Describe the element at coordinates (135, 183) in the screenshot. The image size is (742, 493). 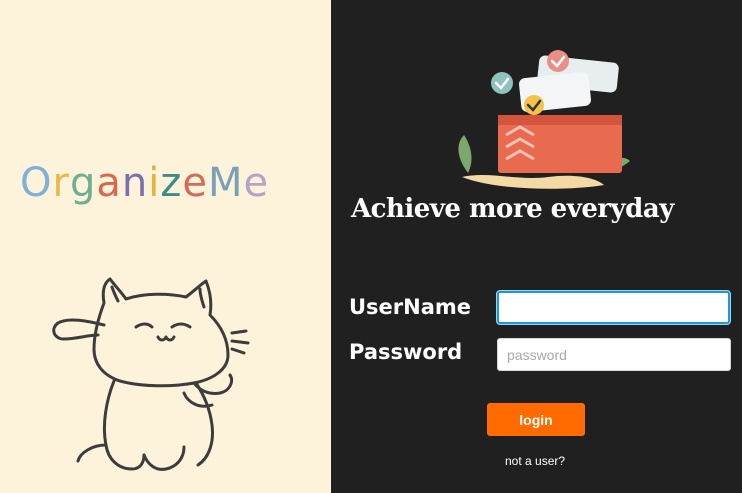
I see `brand-logo-letter: n` at that location.